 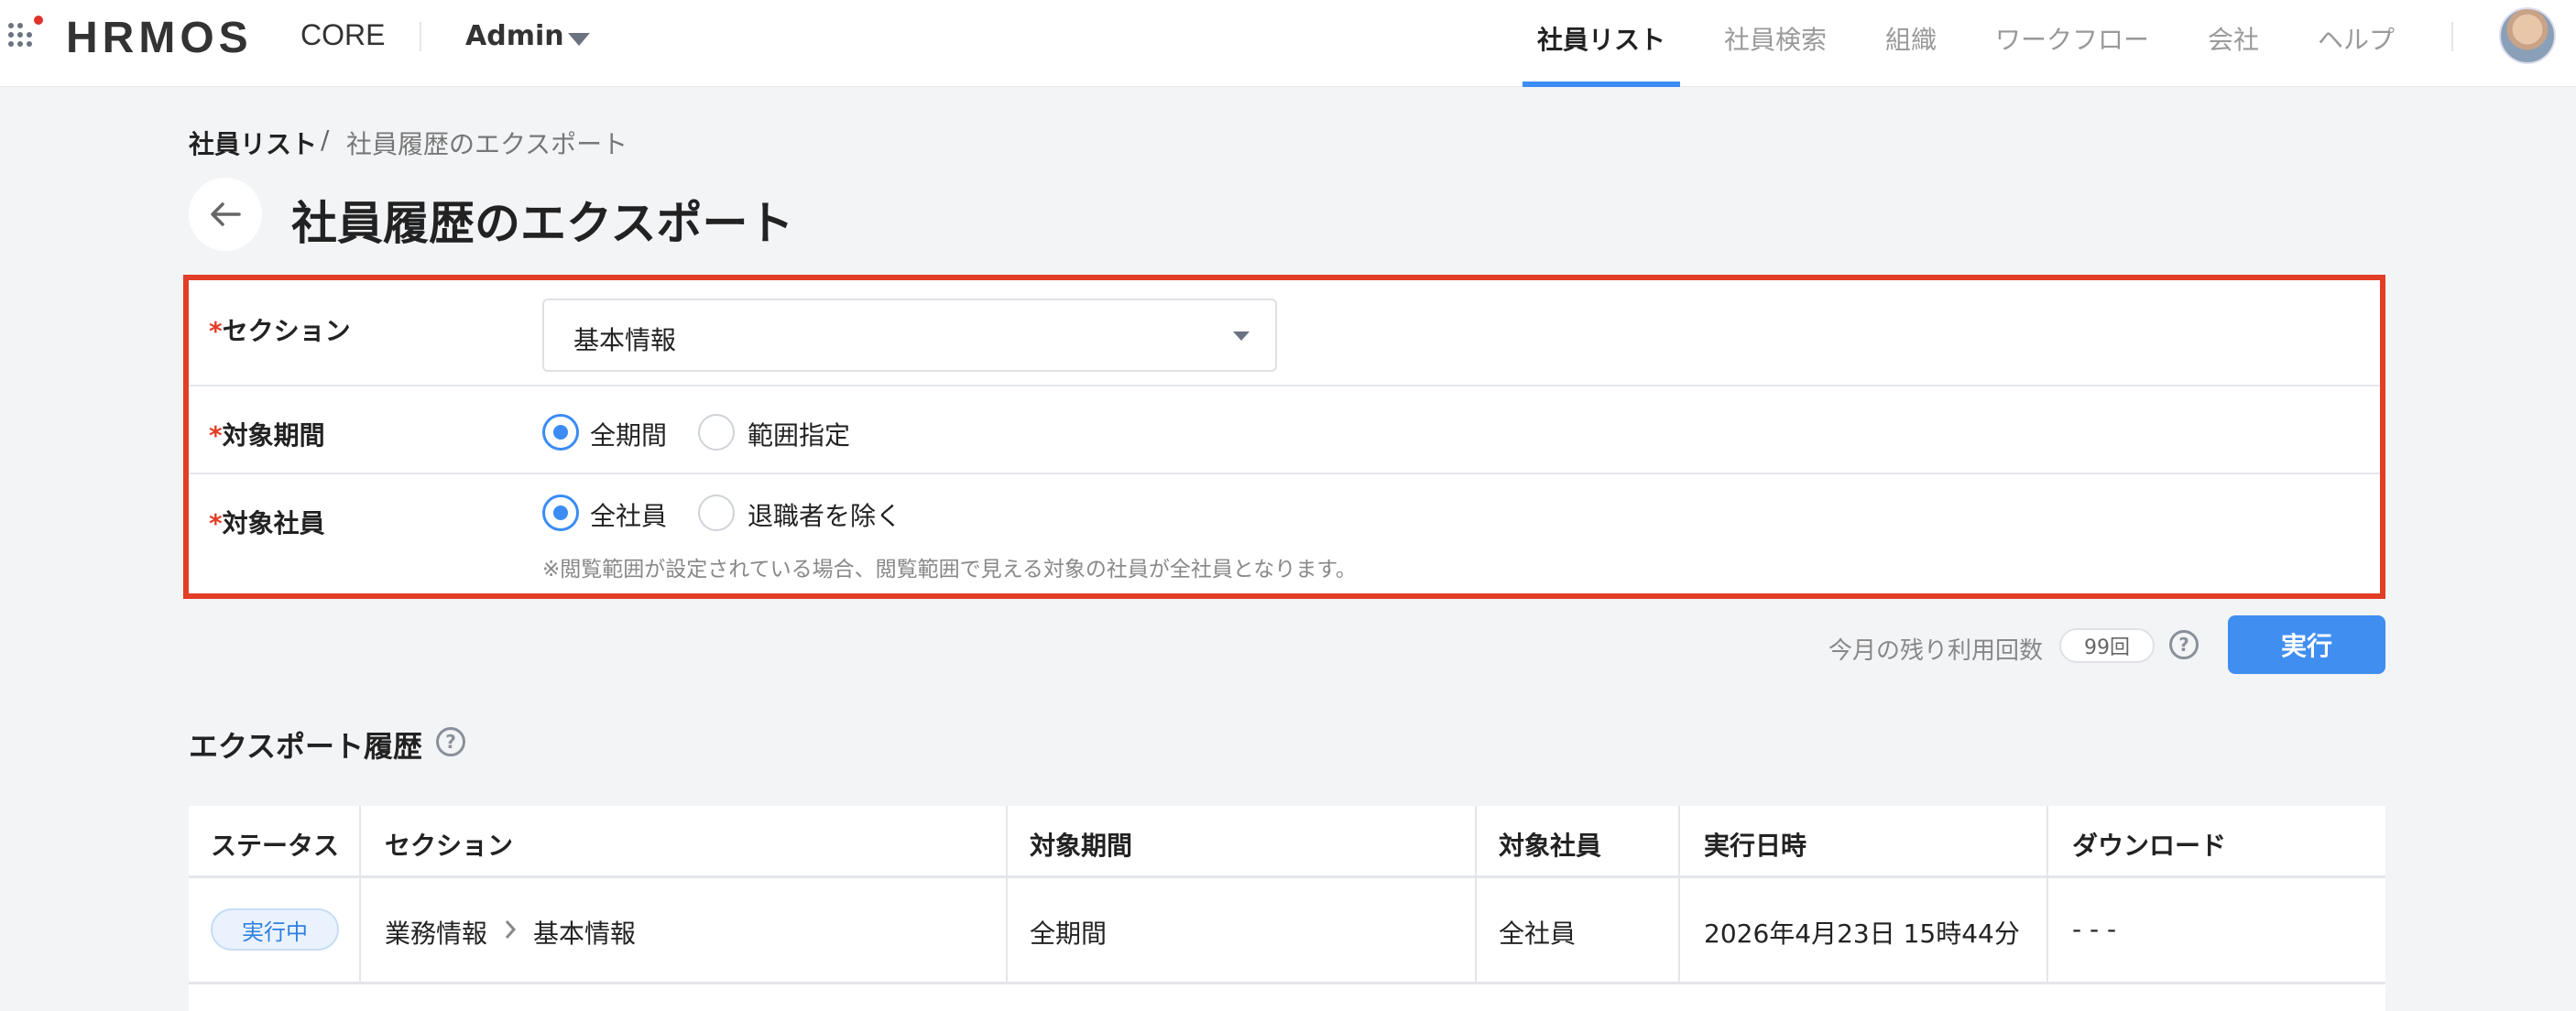 What do you see at coordinates (625, 340) in the screenshot?
I see `section-select-value: 基本情報` at bounding box center [625, 340].